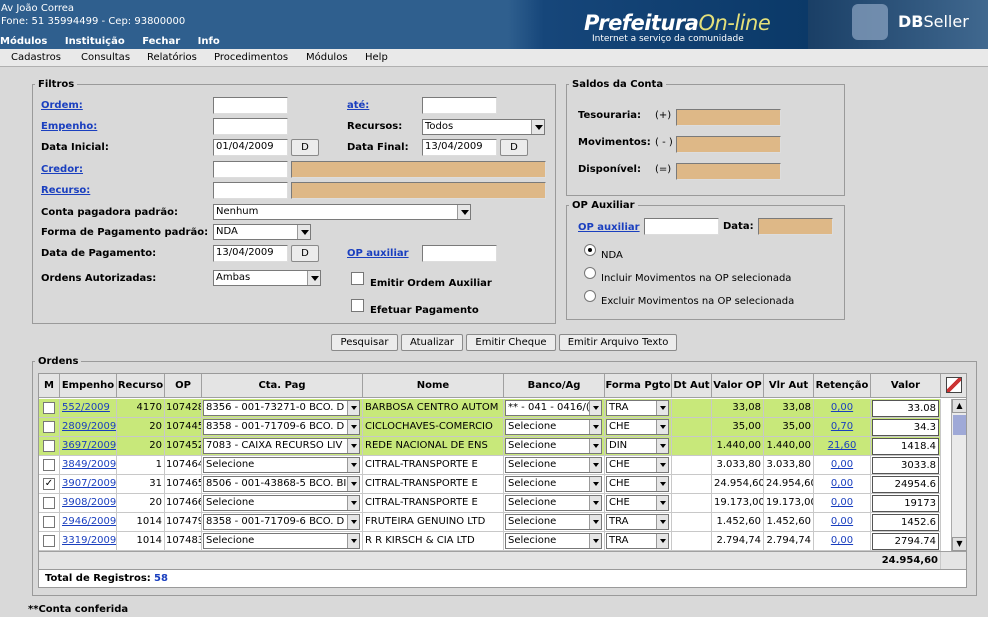  What do you see at coordinates (281, 522) in the screenshot?
I see `cta-pag-select: 8358 - 001-71709-6 BCO. D` at bounding box center [281, 522].